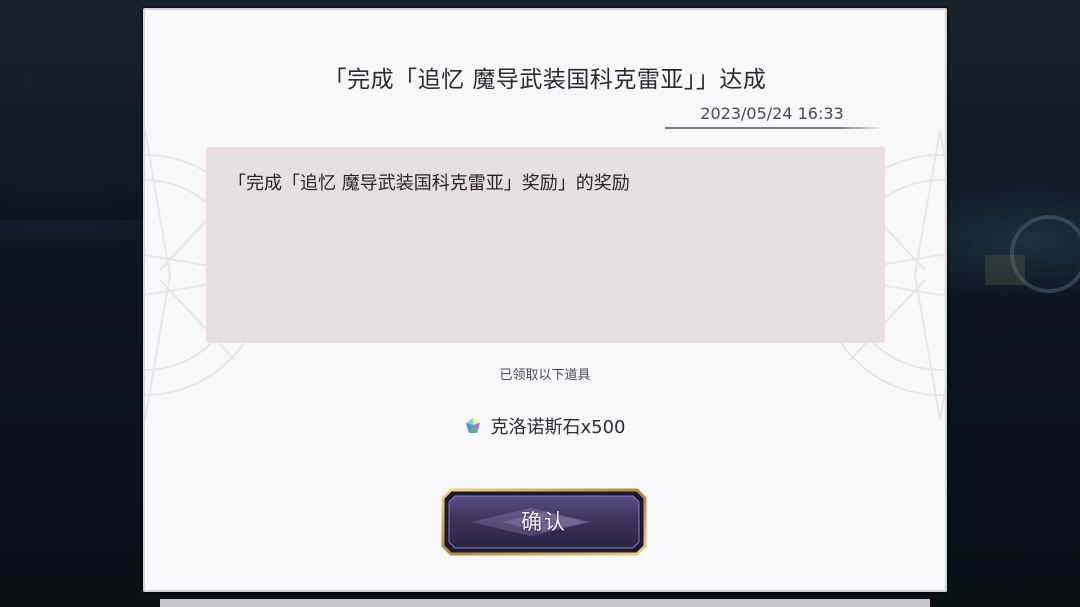 Image resolution: width=1080 pixels, height=607 pixels. I want to click on timestamp-underline, so click(774, 128).